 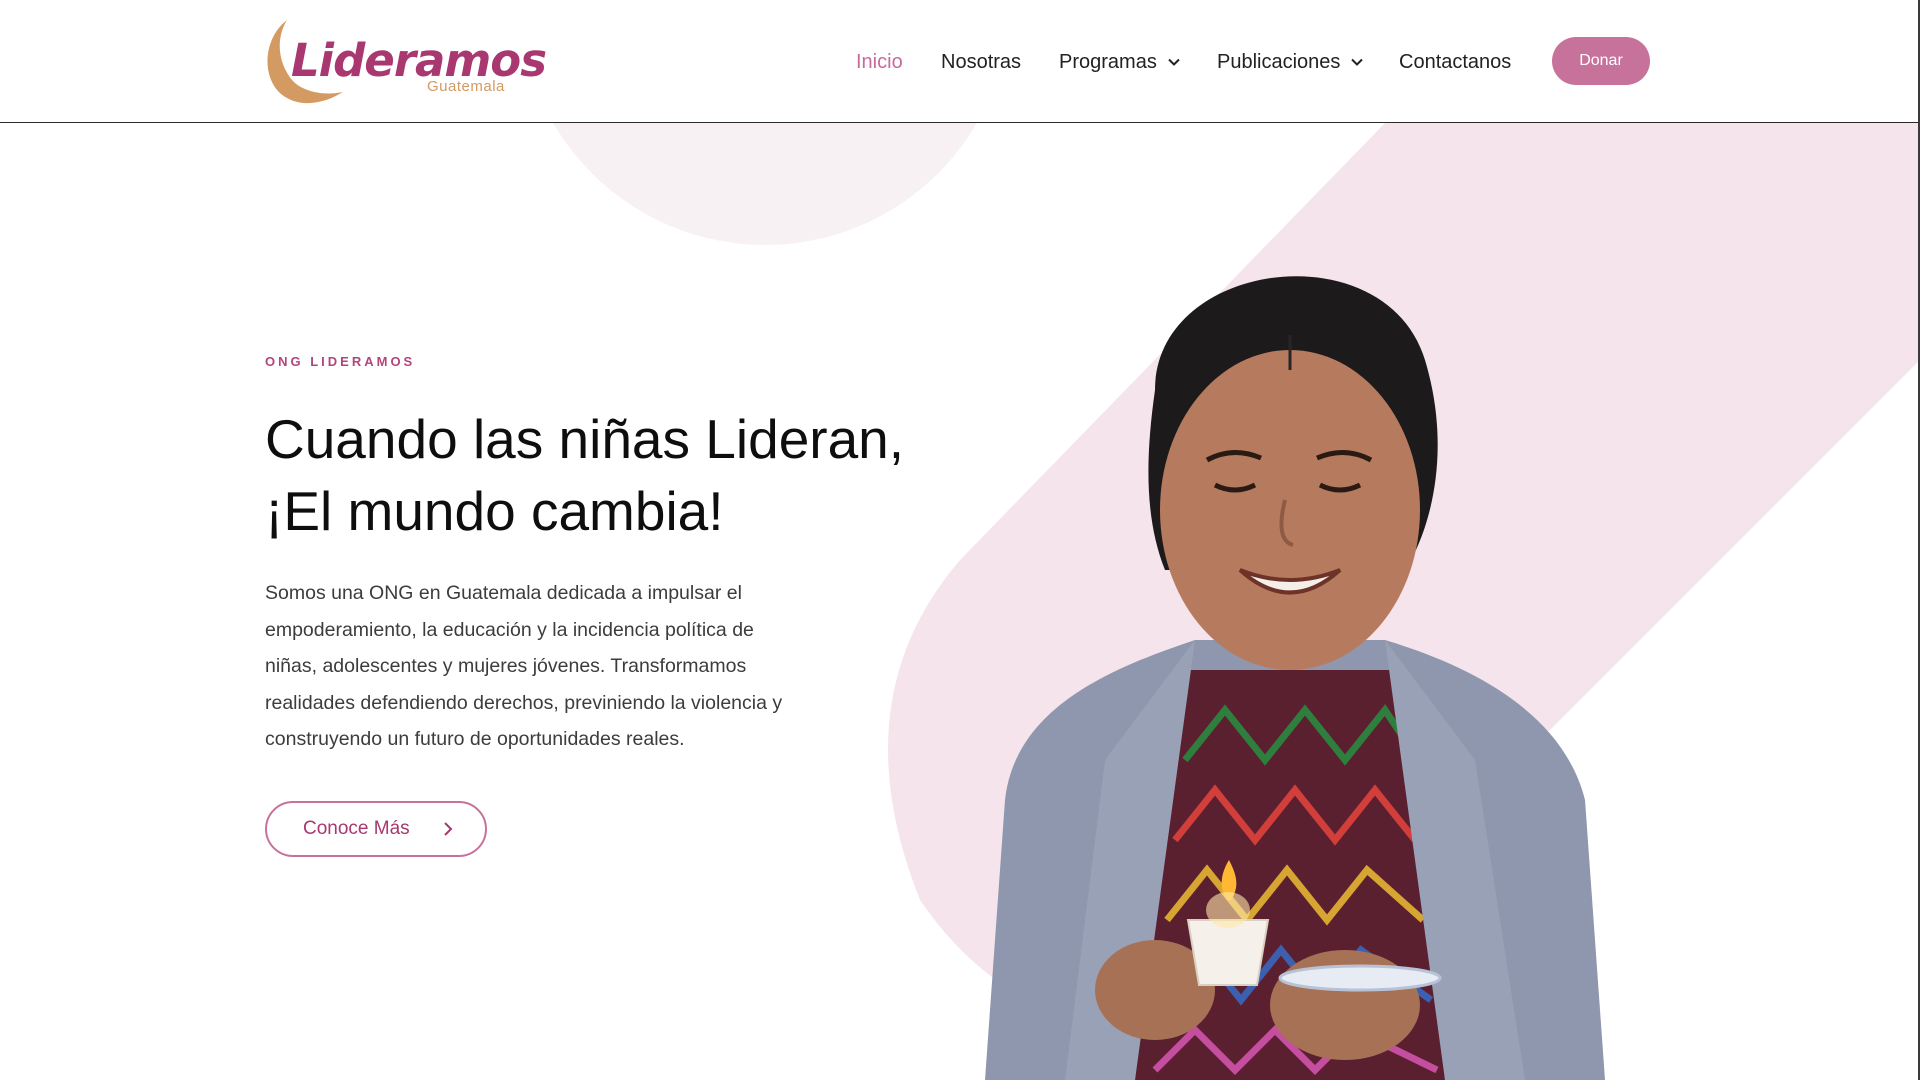 I want to click on logo-tagline: Guatemala, so click(x=466, y=86).